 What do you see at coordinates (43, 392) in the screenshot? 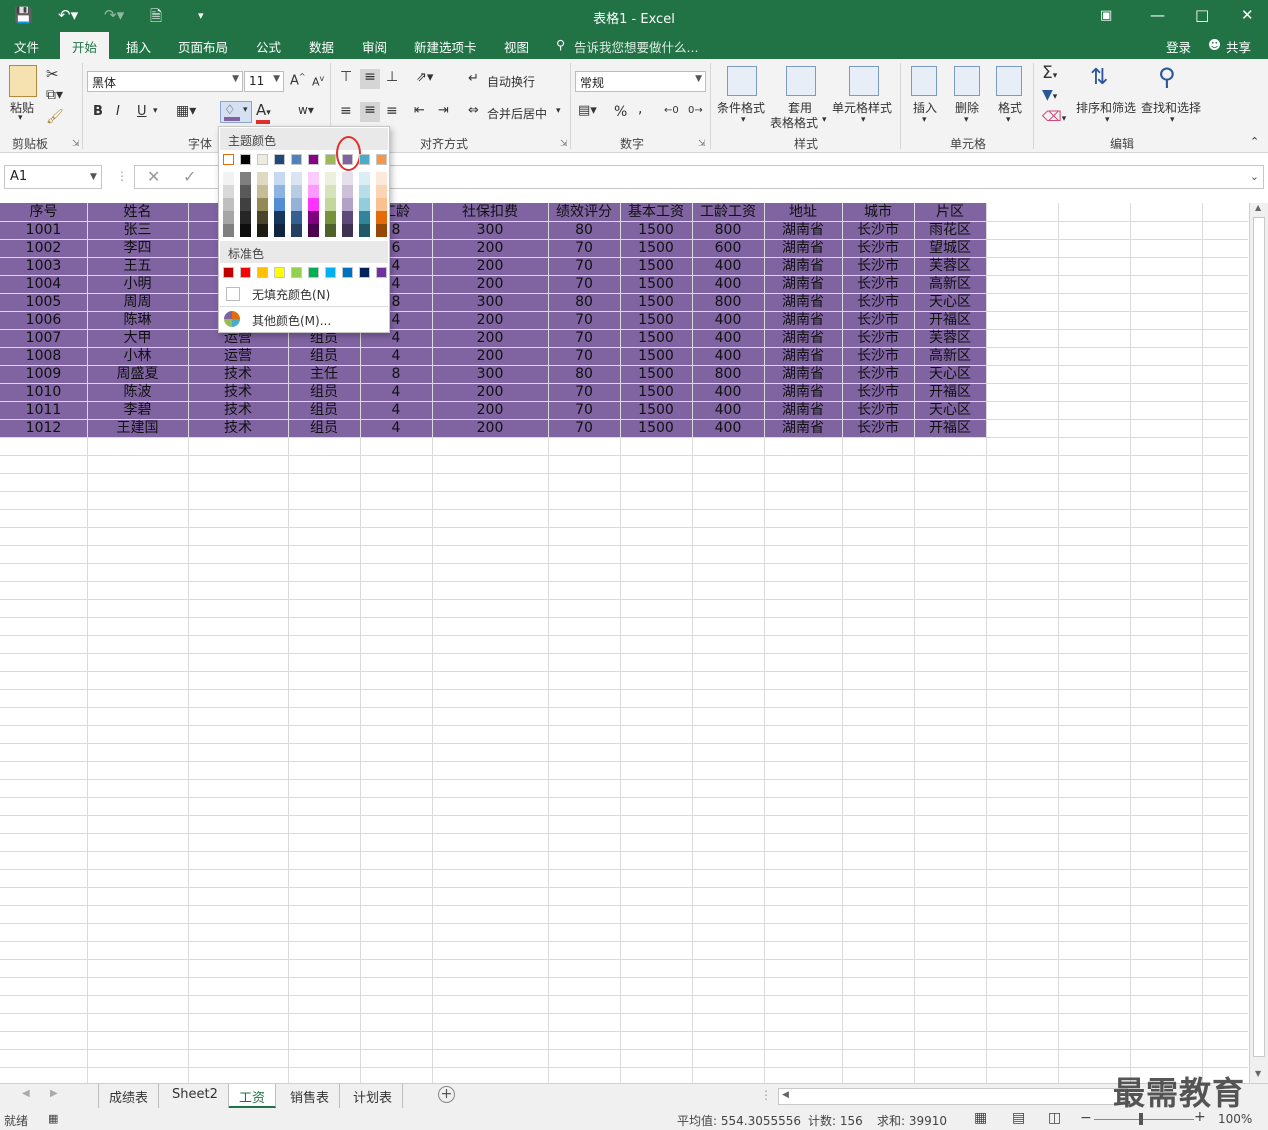
I see `cell: 1010` at bounding box center [43, 392].